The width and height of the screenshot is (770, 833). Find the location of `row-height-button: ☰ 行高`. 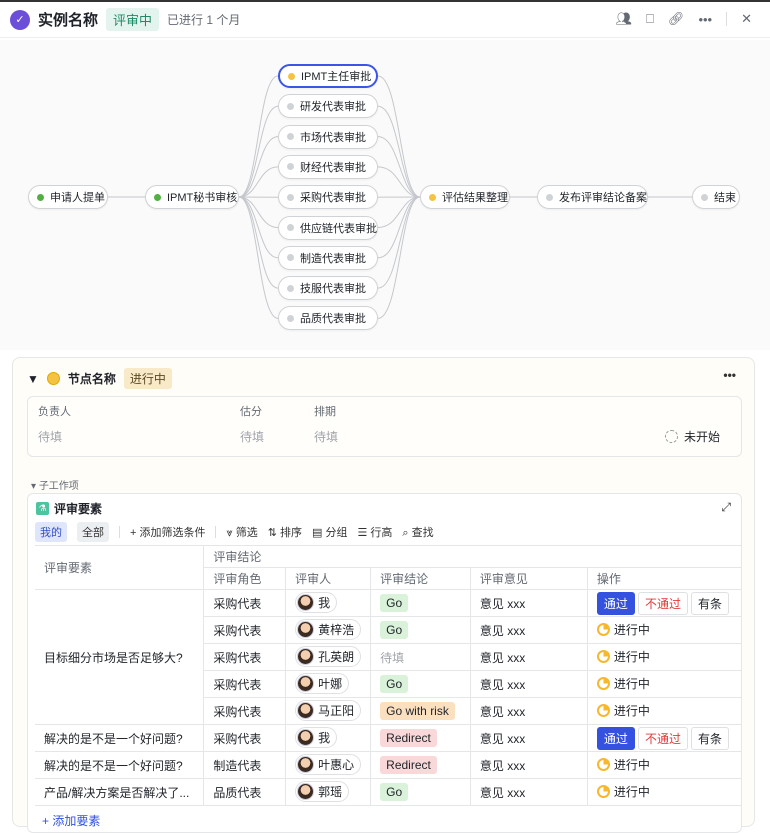

row-height-button: ☰ 行高 is located at coordinates (374, 532).